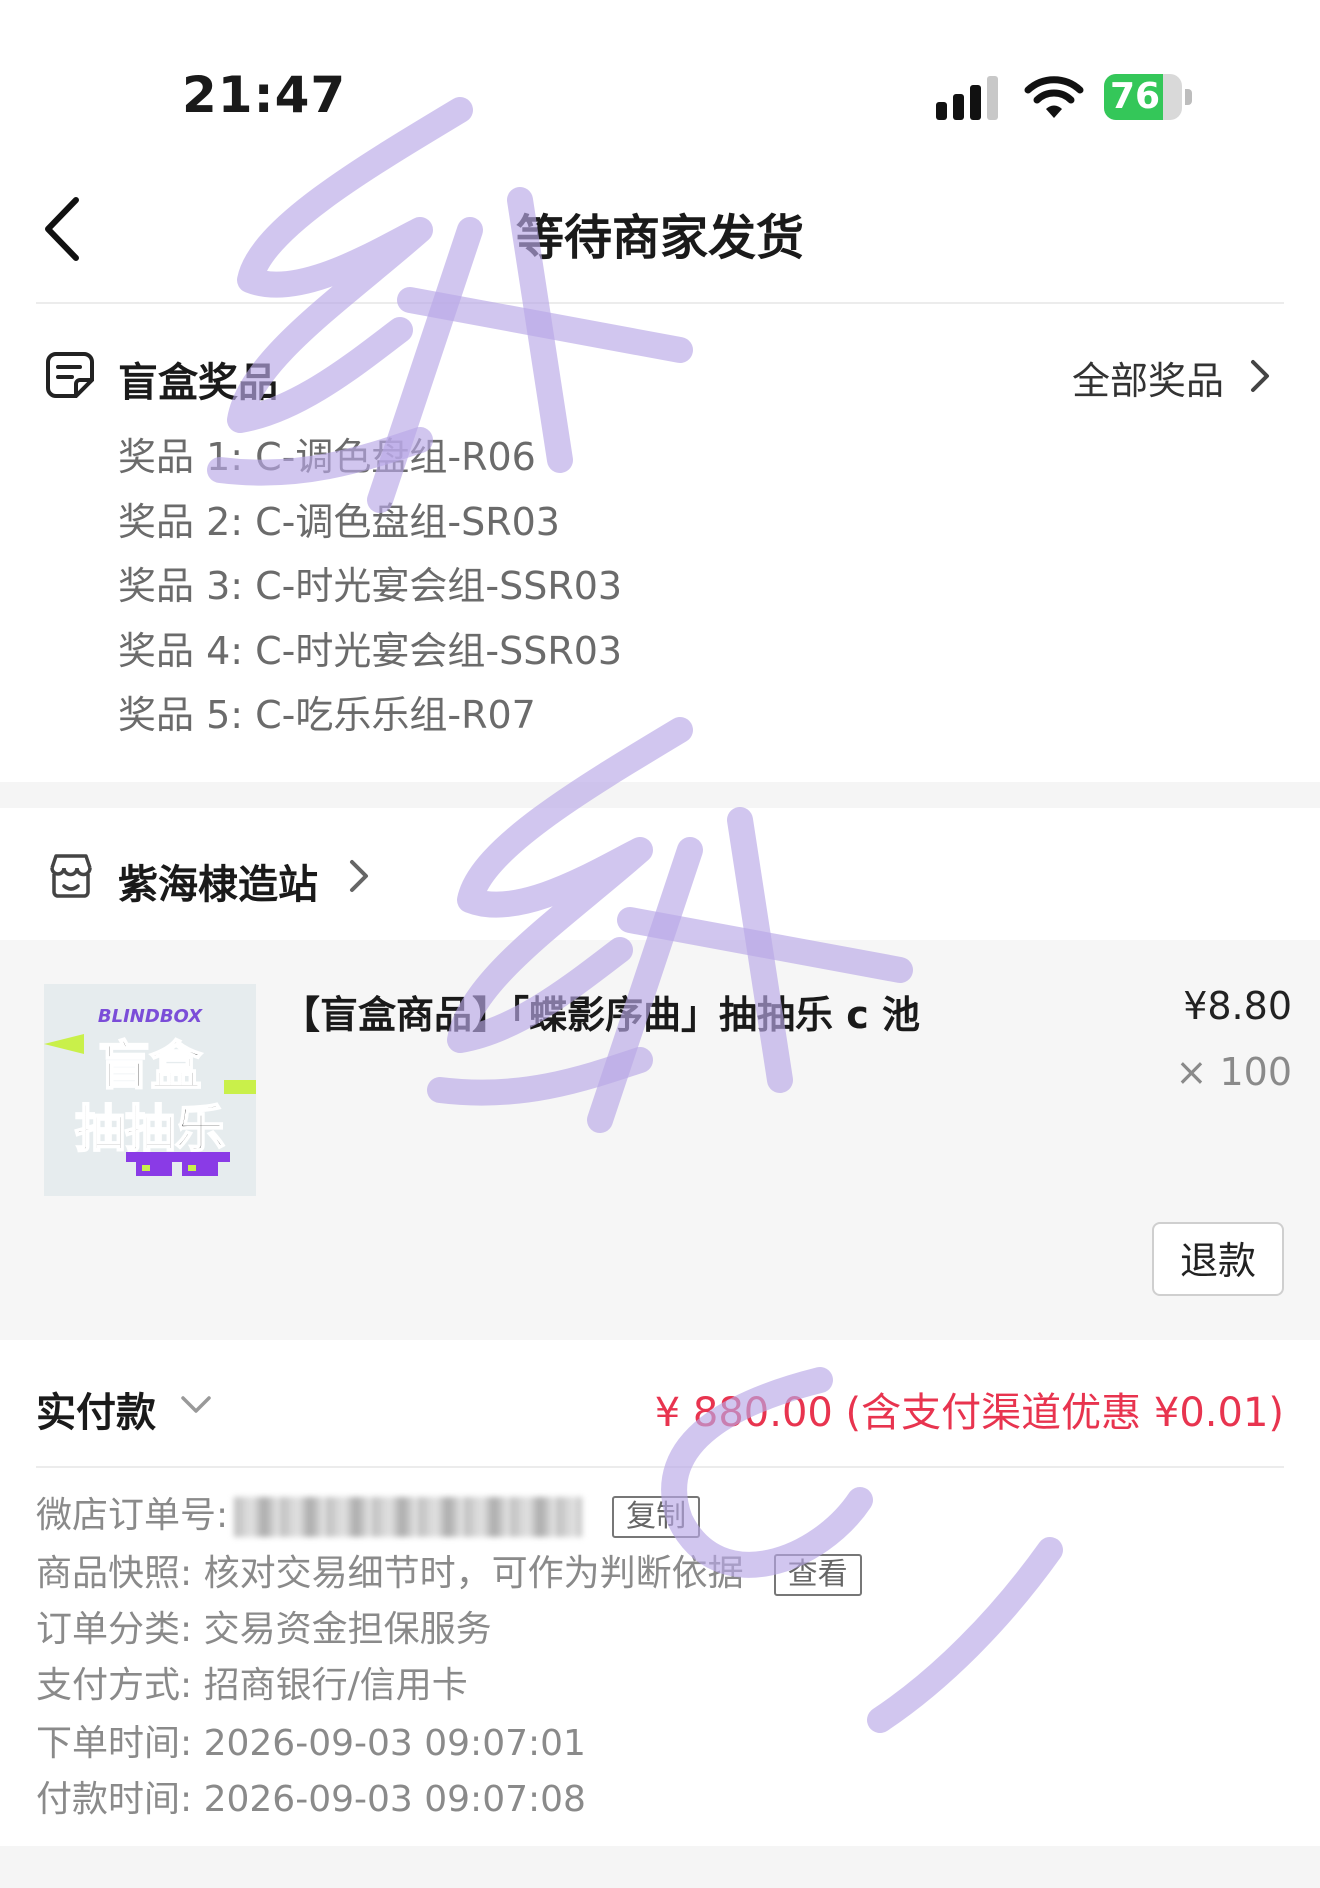 This screenshot has width=1320, height=1888. Describe the element at coordinates (96, 1409) in the screenshot. I see `paid-amount-label: 实付款` at that location.